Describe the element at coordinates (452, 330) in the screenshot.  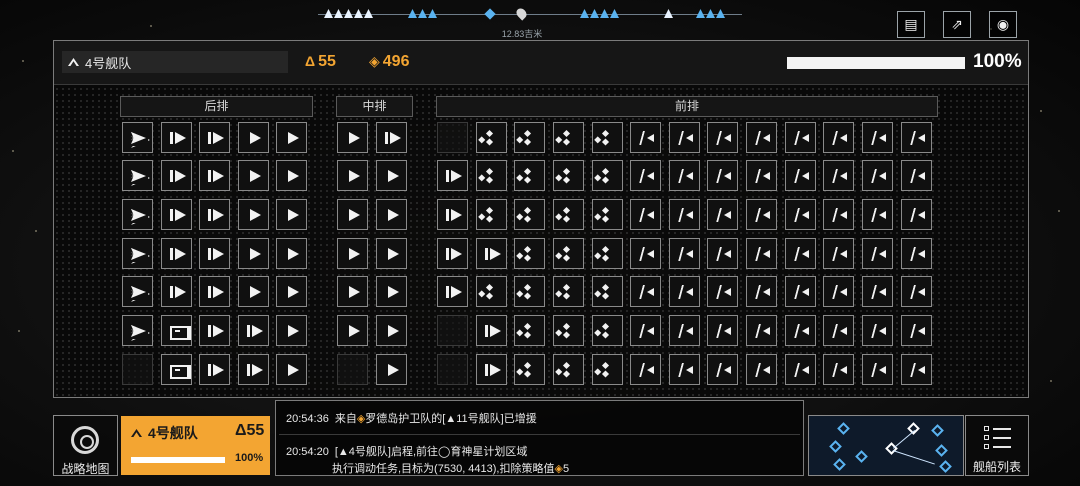
I see `front-empty-slot` at that location.